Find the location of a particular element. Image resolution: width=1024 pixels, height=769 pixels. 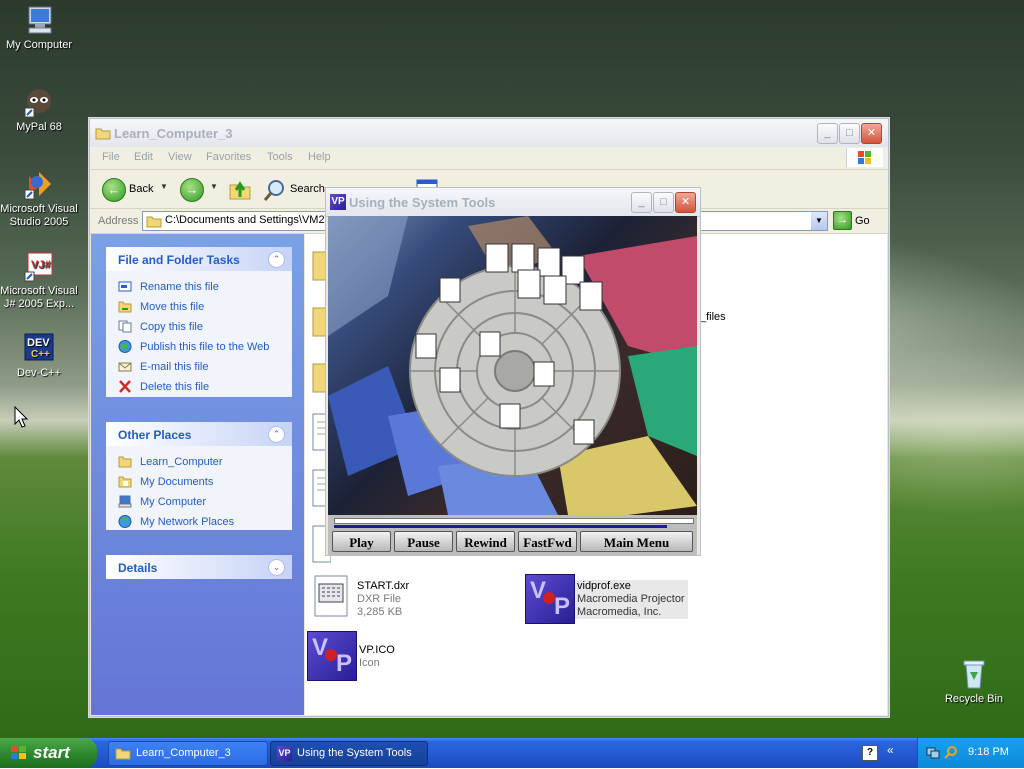

main-menu-button: Main Menu is located at coordinates (636, 541).